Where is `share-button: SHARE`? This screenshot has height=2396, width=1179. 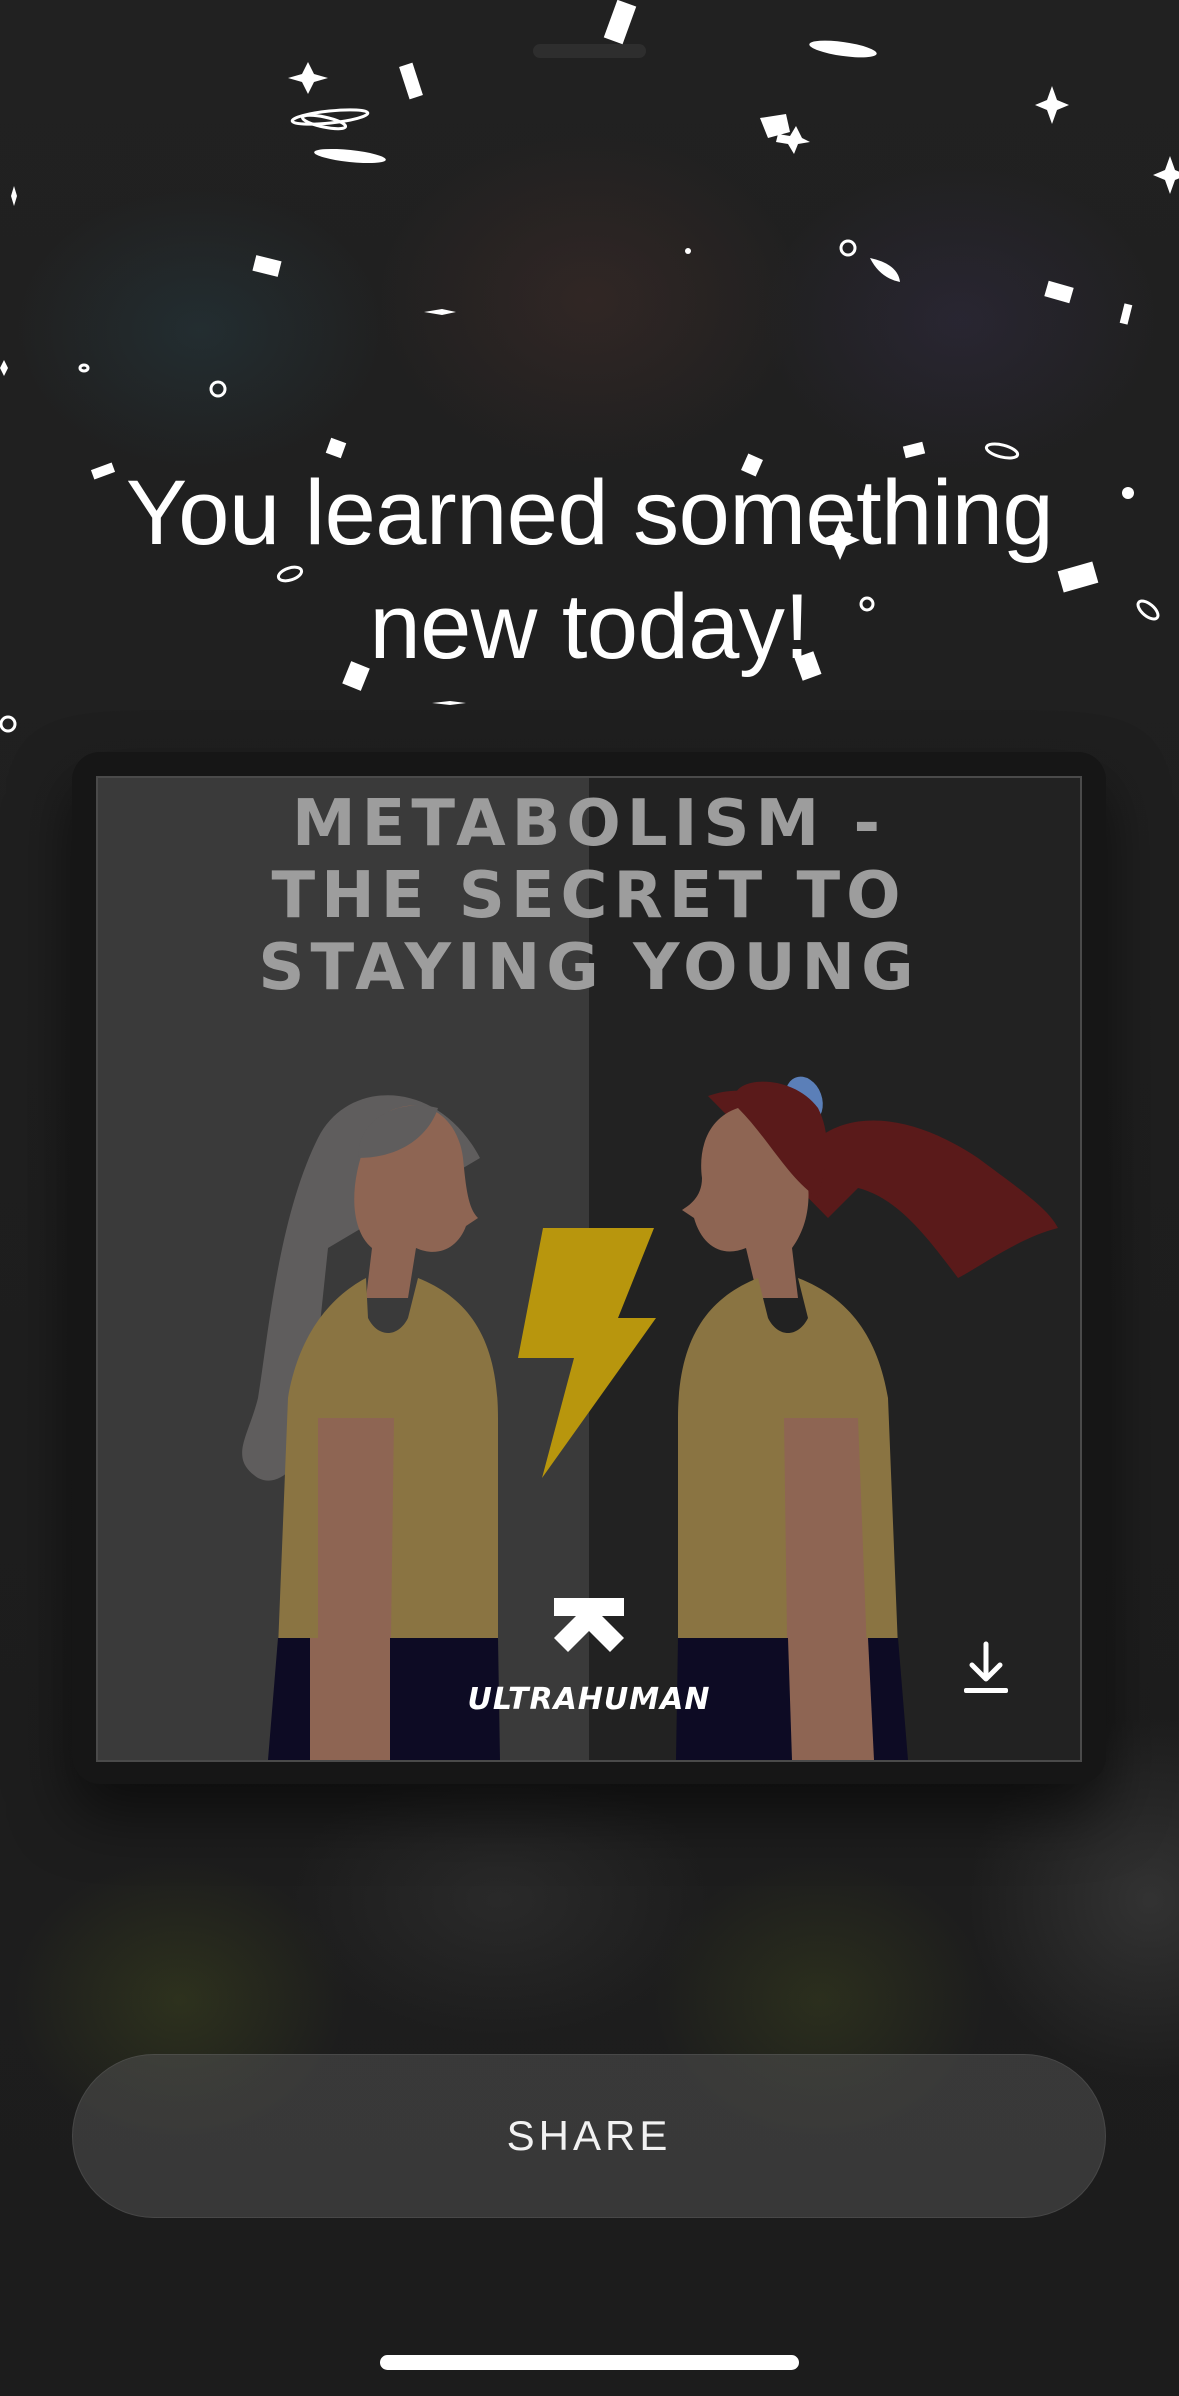
share-button: SHARE is located at coordinates (589, 2136).